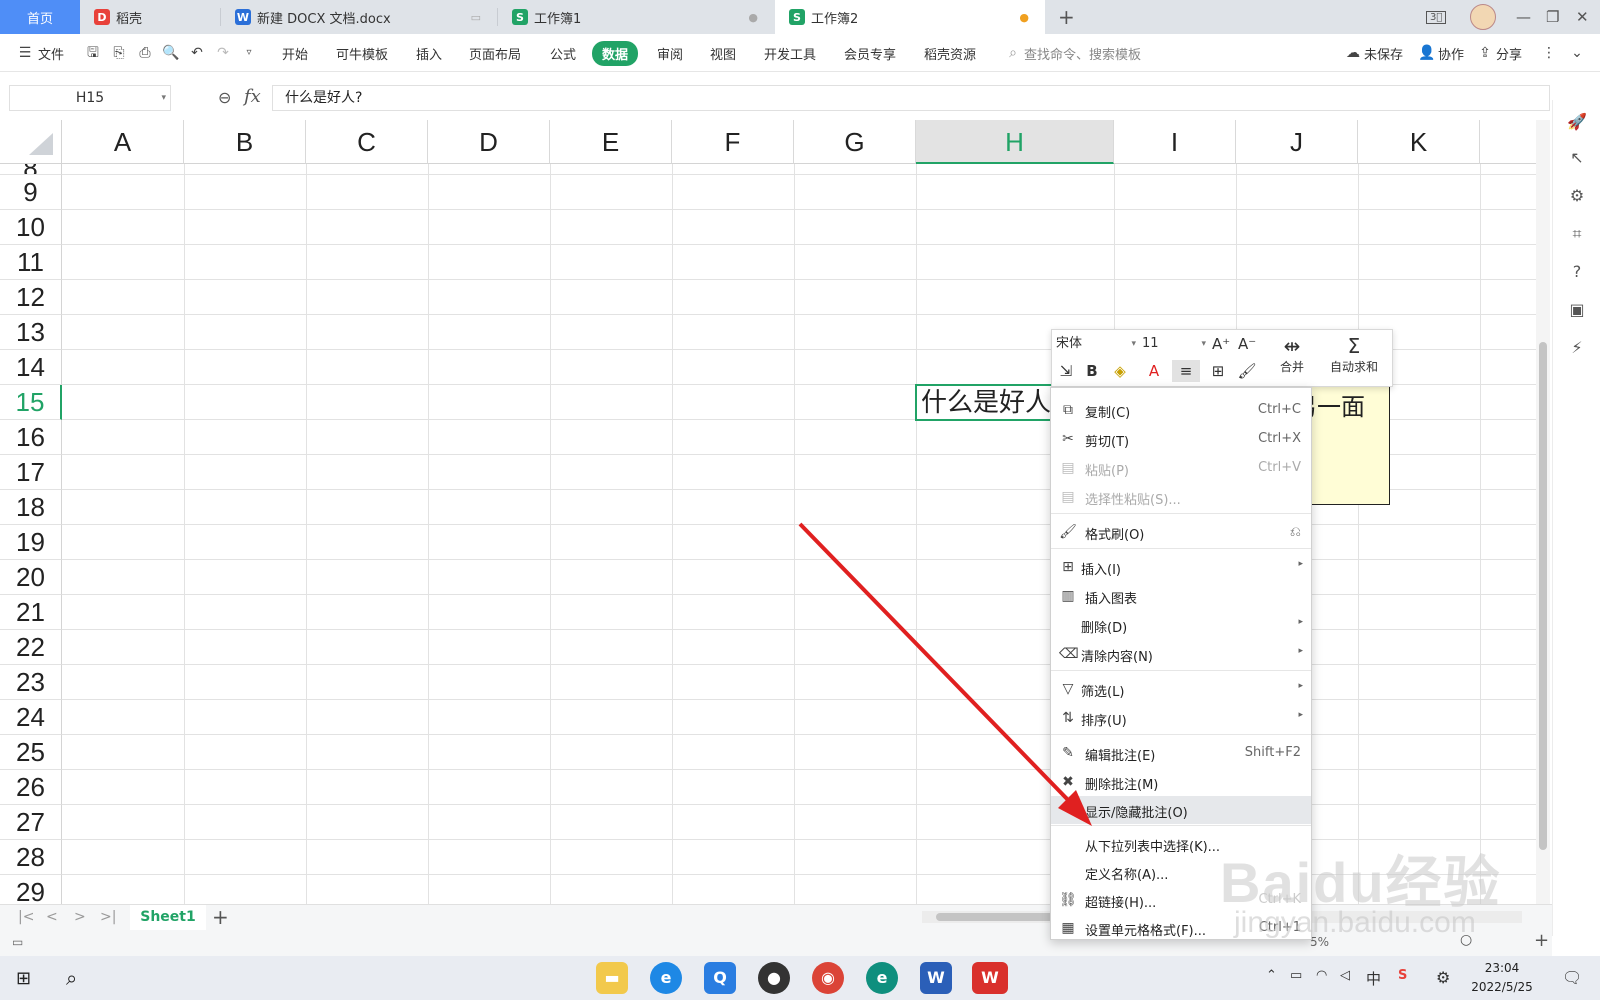 The width and height of the screenshot is (1600, 1000). I want to click on export-pdf-icon: ⎘, so click(119, 53).